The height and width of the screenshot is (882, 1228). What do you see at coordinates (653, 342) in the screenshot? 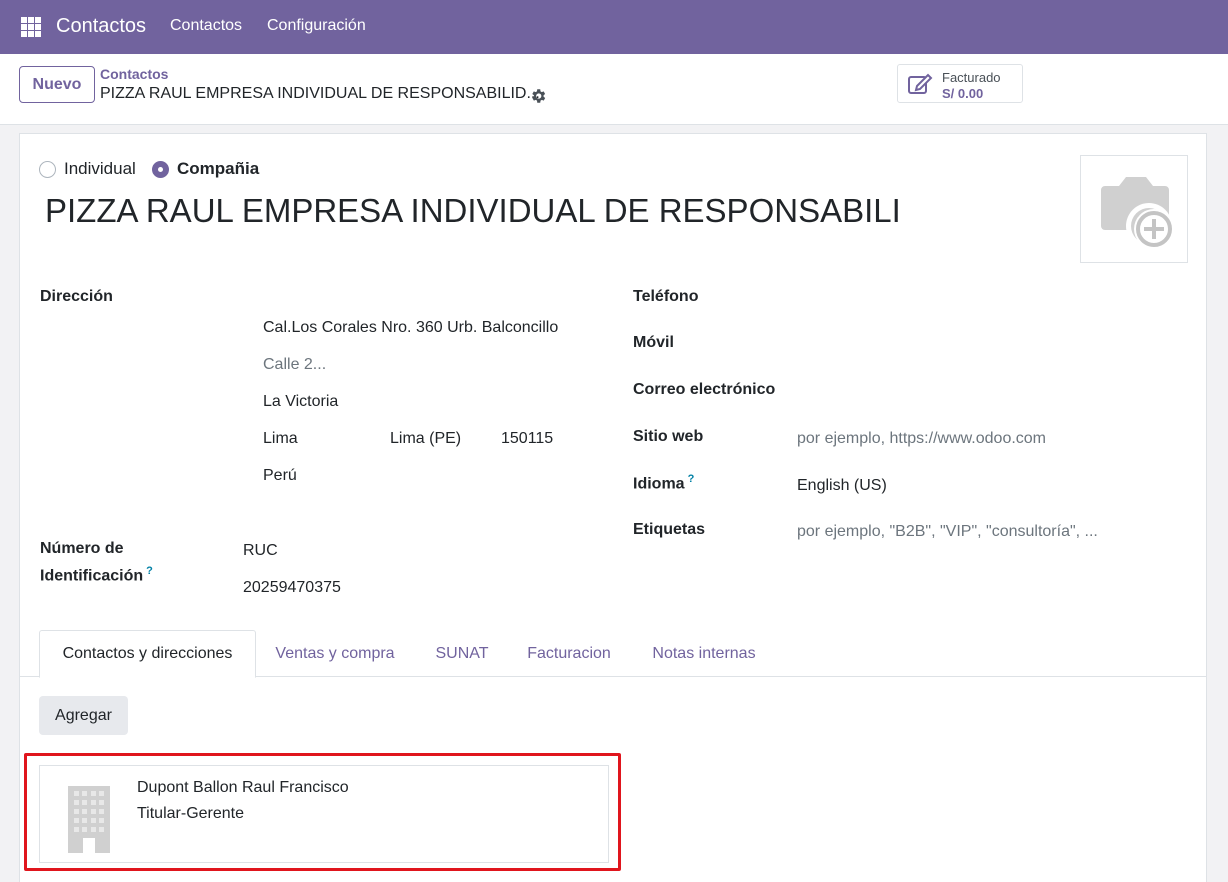
I see `mobile-label: Móvil` at bounding box center [653, 342].